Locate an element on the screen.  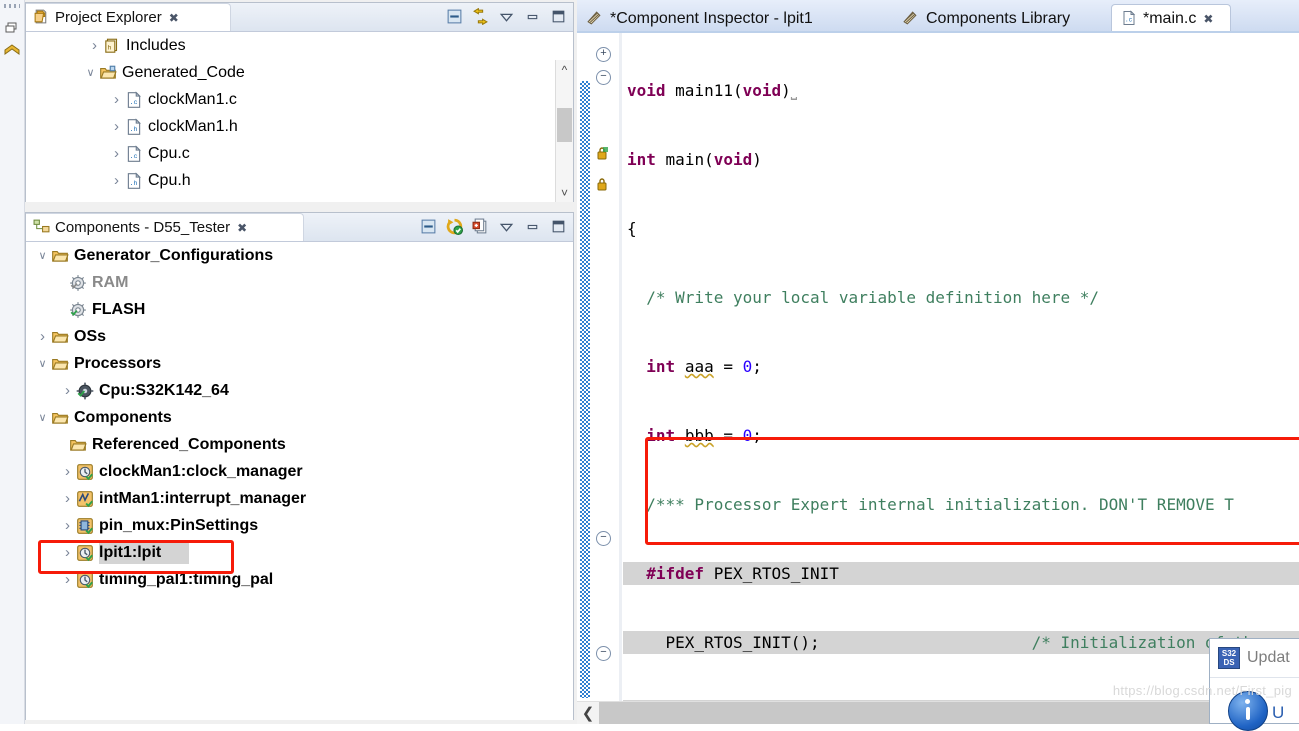
component-inspector-icon is located at coordinates (594, 19).